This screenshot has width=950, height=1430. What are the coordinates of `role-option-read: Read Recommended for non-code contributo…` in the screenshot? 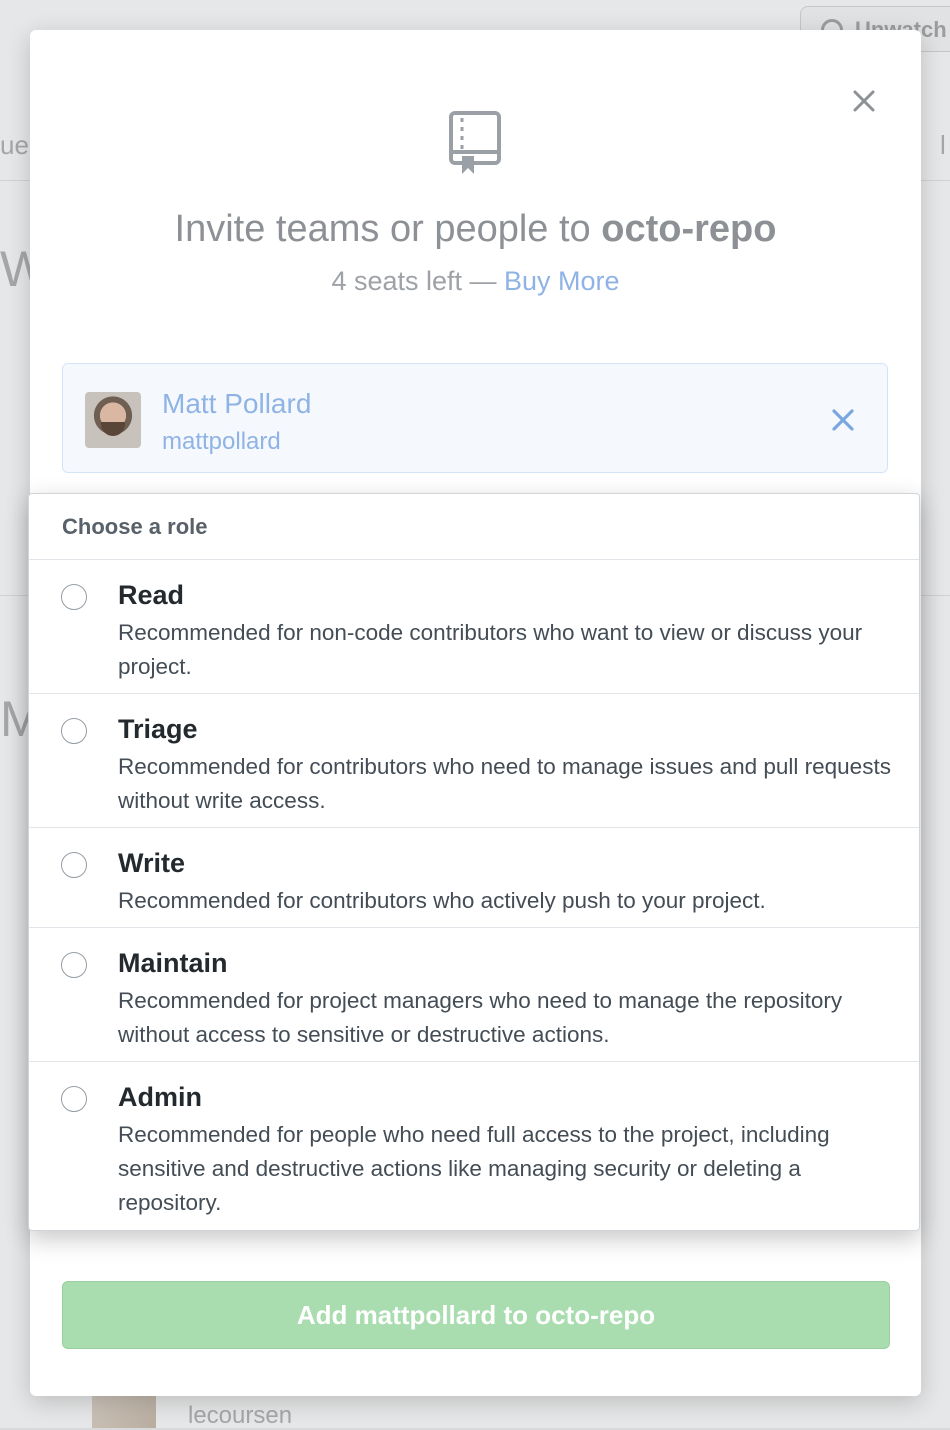 It's located at (474, 627).